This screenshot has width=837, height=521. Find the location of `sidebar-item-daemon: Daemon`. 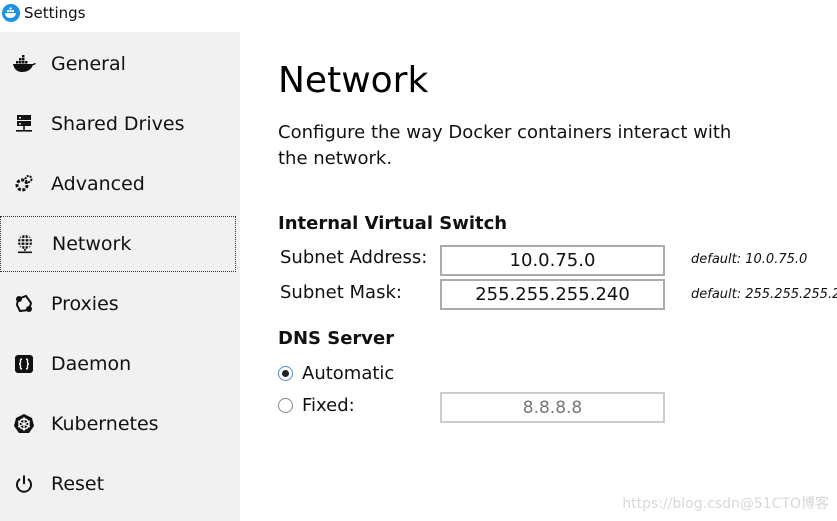

sidebar-item-daemon: Daemon is located at coordinates (118, 364).